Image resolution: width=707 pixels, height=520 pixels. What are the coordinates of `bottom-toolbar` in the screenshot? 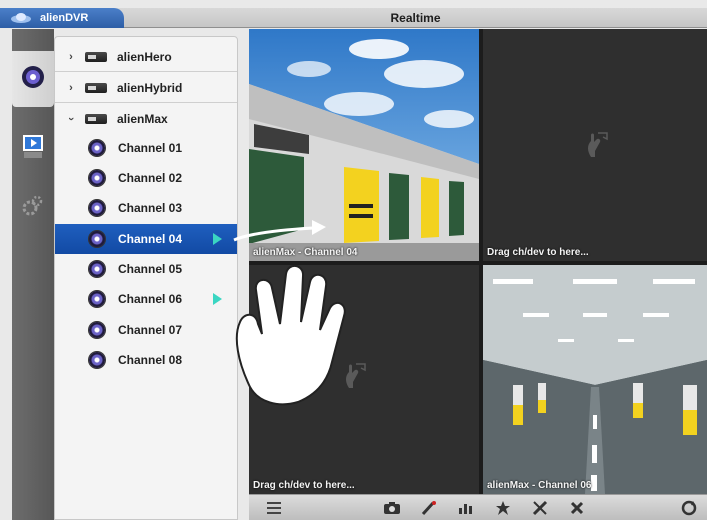 It's located at (478, 507).